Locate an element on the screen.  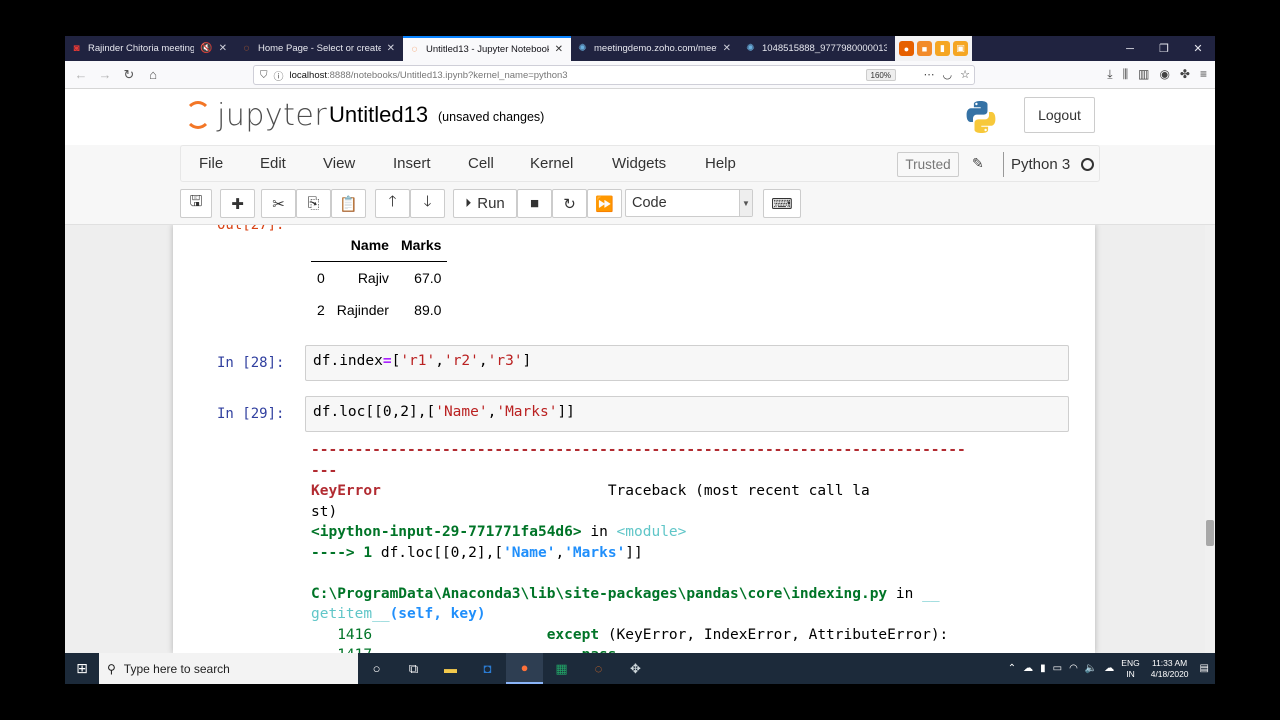
language-code: ENG is located at coordinates (1130, 662).